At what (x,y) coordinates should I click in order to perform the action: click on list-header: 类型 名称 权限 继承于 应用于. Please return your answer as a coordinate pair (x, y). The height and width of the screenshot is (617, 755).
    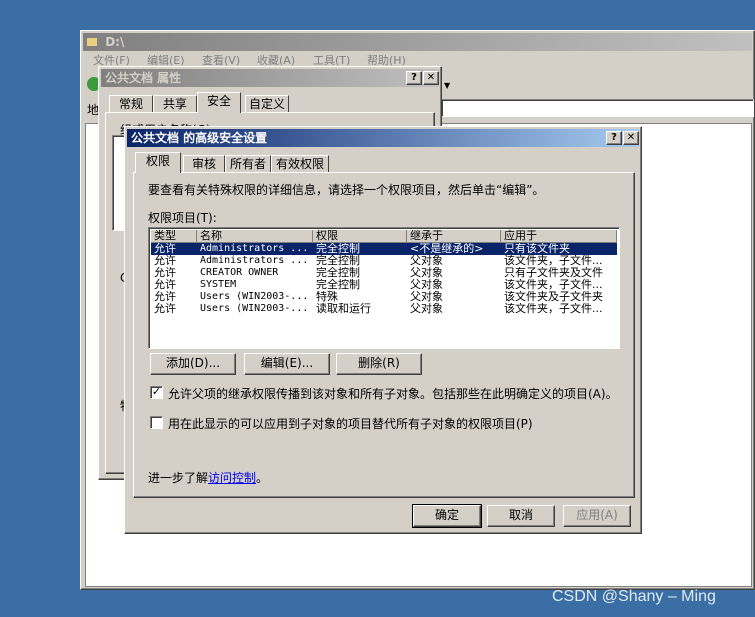
    Looking at the image, I should click on (384, 236).